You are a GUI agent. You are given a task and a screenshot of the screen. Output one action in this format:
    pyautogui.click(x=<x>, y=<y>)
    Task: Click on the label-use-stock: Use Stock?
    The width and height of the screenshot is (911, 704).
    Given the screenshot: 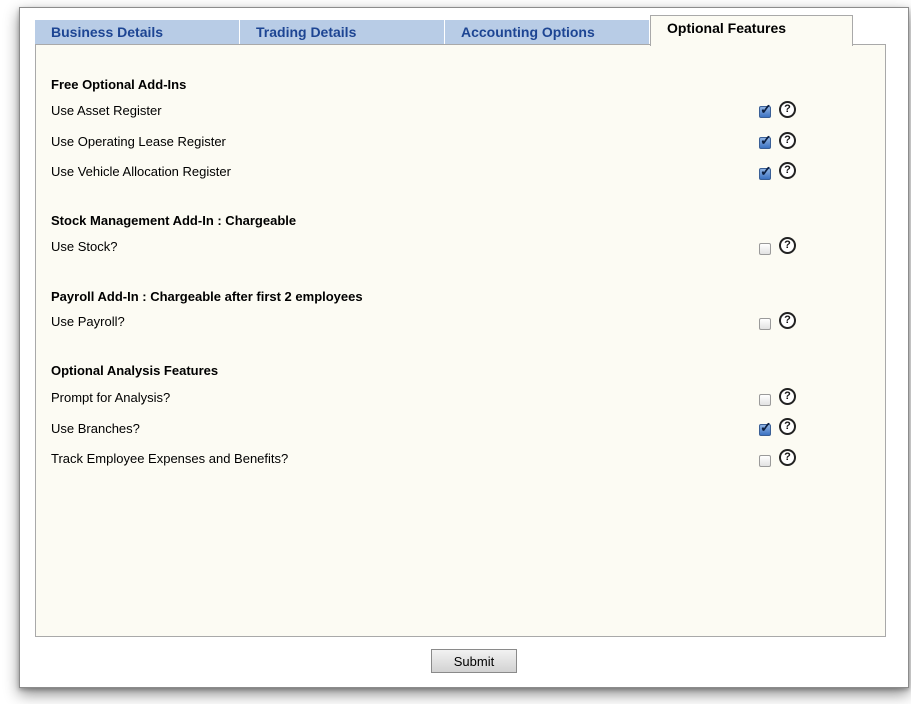 What is the action you would take?
    pyautogui.click(x=84, y=246)
    